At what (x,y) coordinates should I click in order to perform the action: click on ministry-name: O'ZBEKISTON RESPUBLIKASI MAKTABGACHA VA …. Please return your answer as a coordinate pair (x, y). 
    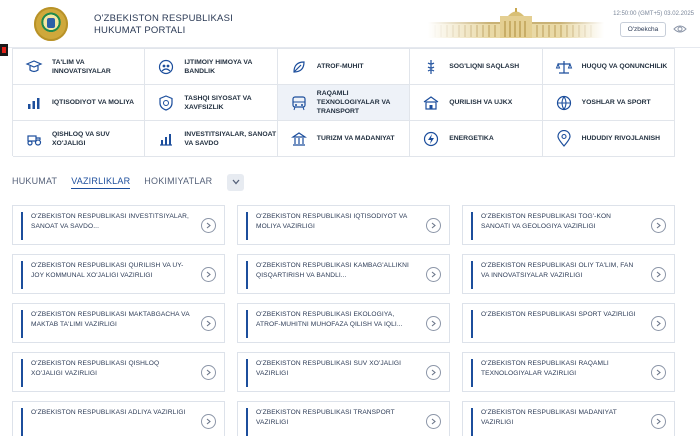
    Looking at the image, I should click on (110, 319).